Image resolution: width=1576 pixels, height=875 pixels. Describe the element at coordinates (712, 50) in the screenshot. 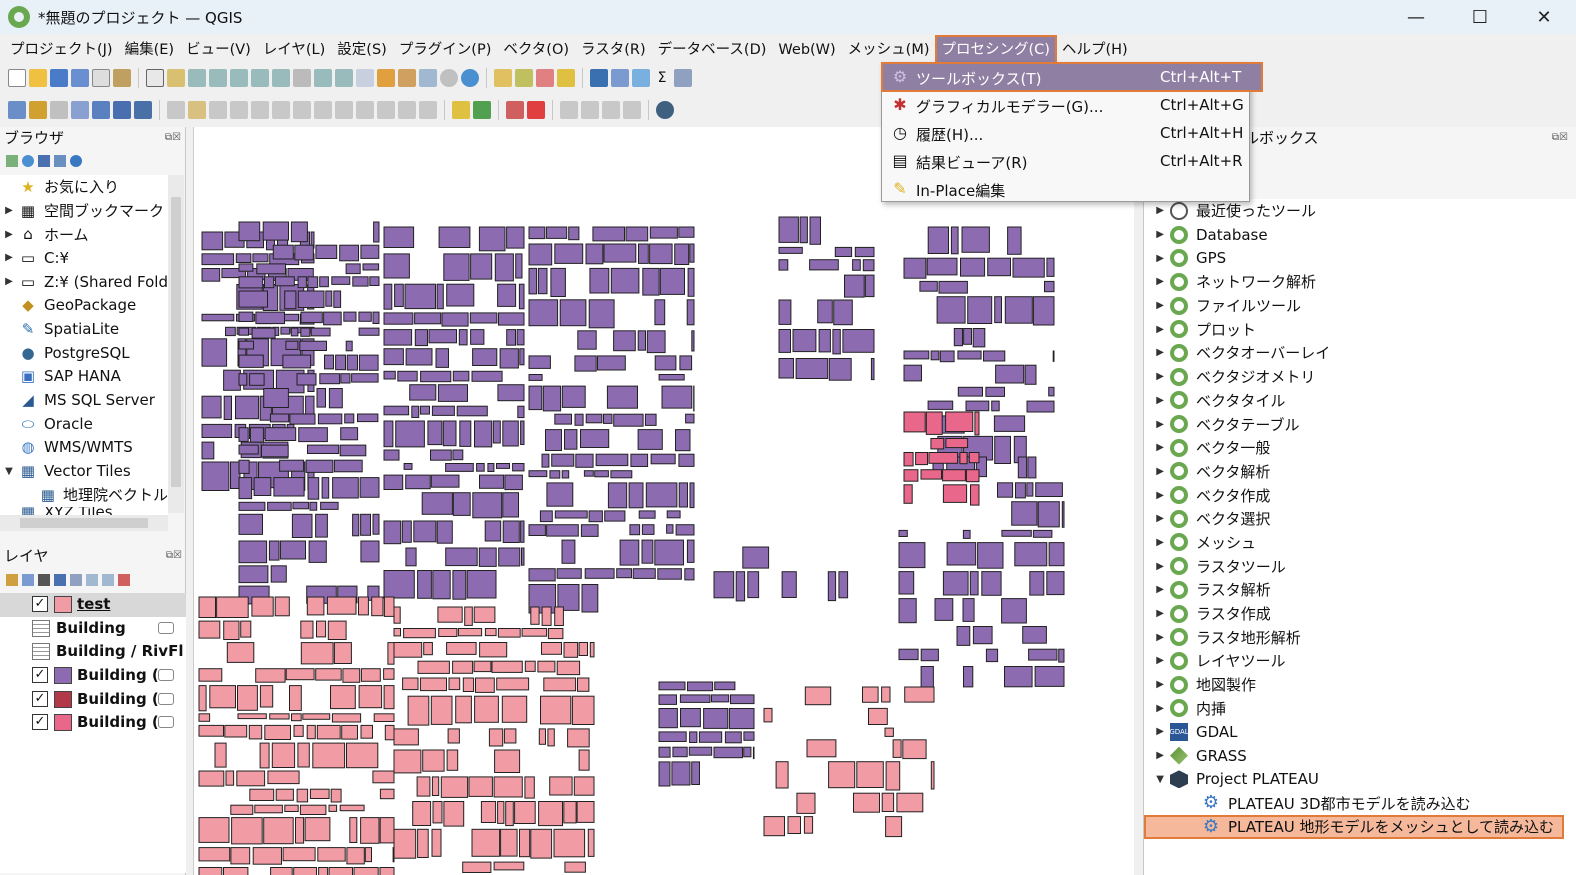

I see `menu-database: データベース(D)` at that location.